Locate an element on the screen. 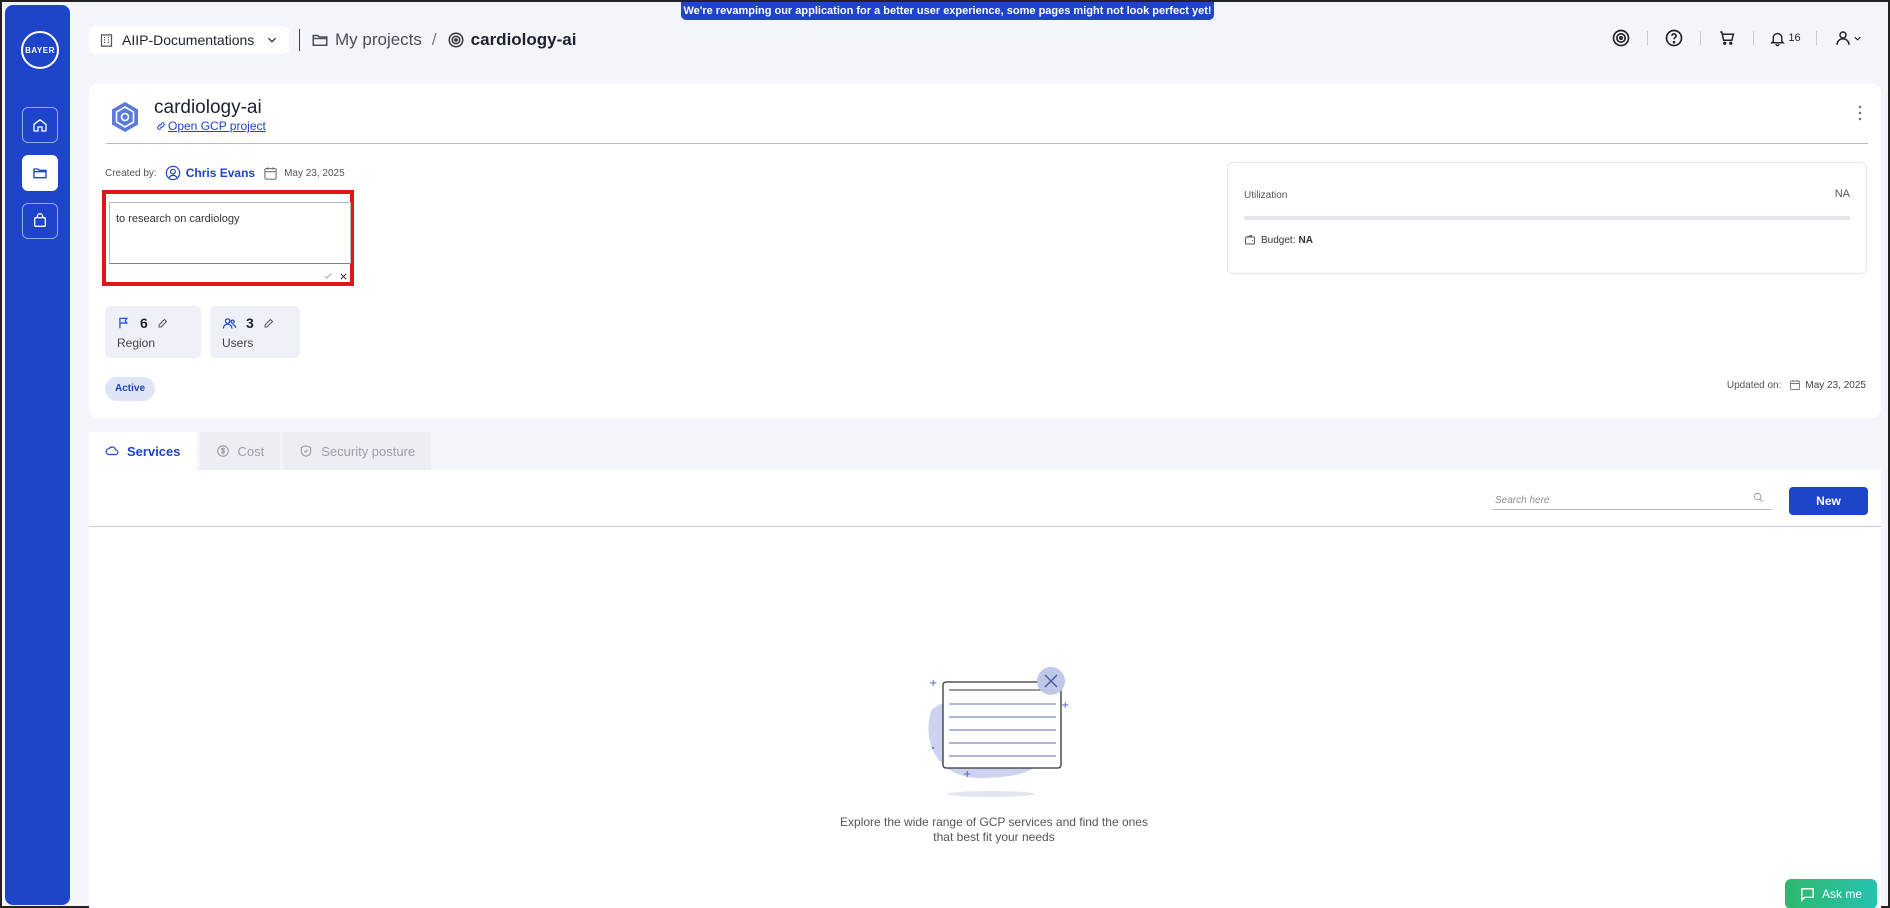 The image size is (1890, 908). breadcrumb-current: cardiology-ai is located at coordinates (512, 40).